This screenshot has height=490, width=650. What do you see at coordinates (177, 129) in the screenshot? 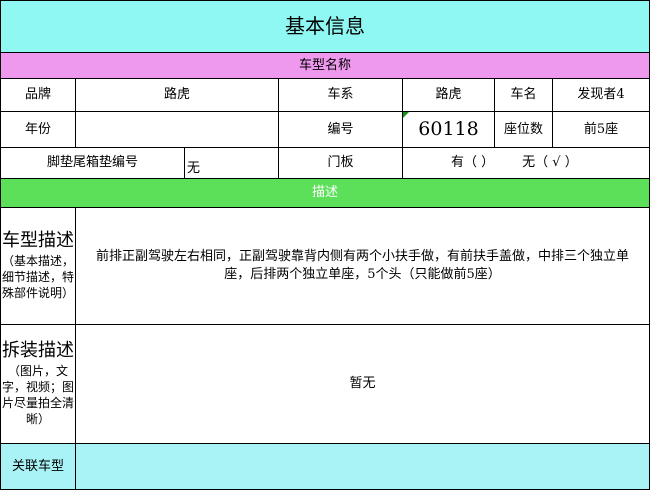
I see `year-value` at bounding box center [177, 129].